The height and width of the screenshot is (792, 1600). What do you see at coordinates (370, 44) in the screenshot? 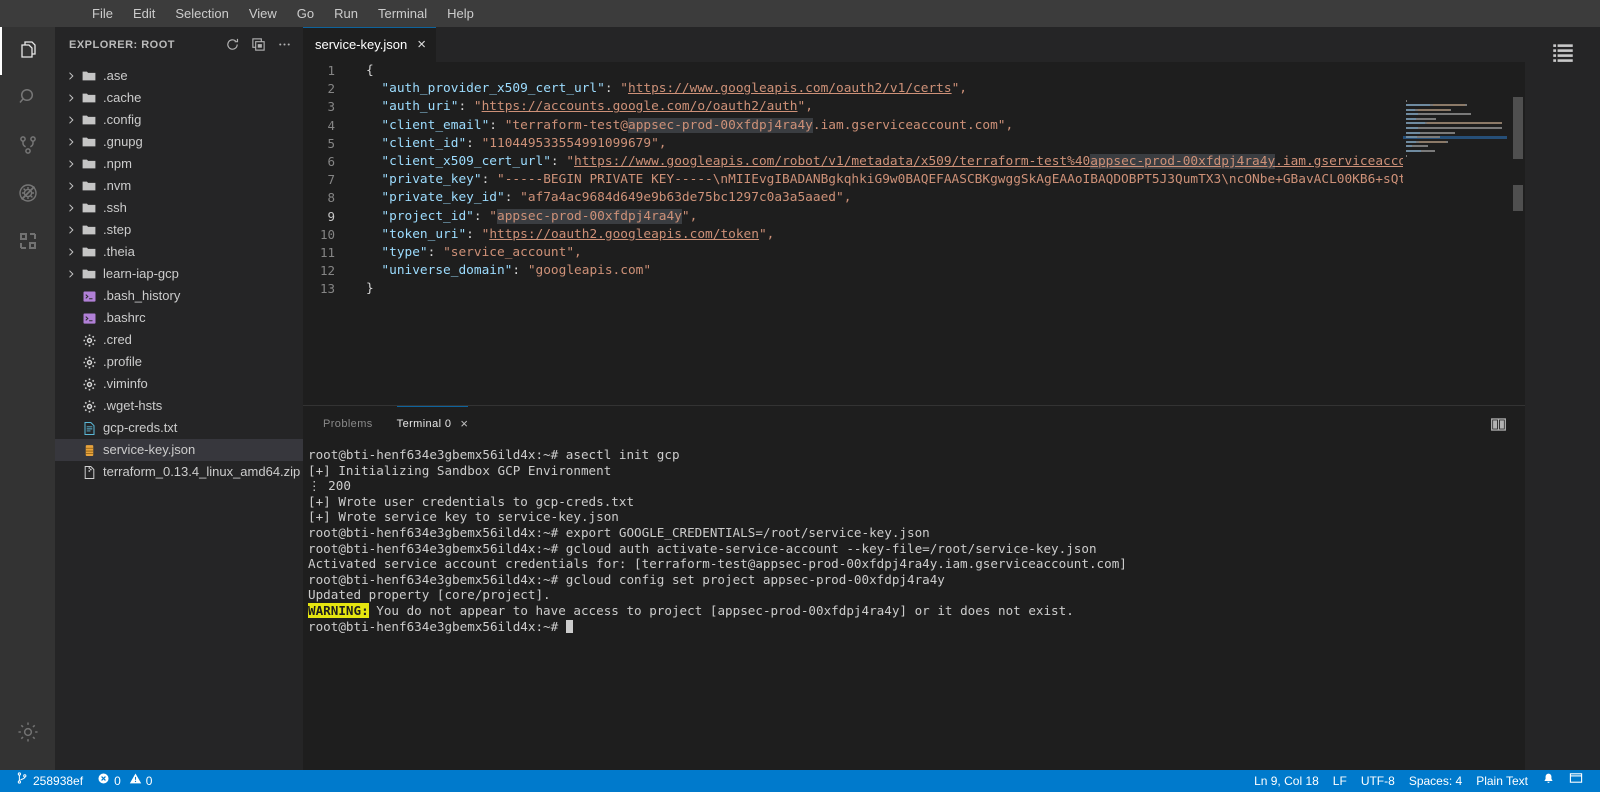
I see `editor-tab-service-key-json: service-key.json ×` at bounding box center [370, 44].